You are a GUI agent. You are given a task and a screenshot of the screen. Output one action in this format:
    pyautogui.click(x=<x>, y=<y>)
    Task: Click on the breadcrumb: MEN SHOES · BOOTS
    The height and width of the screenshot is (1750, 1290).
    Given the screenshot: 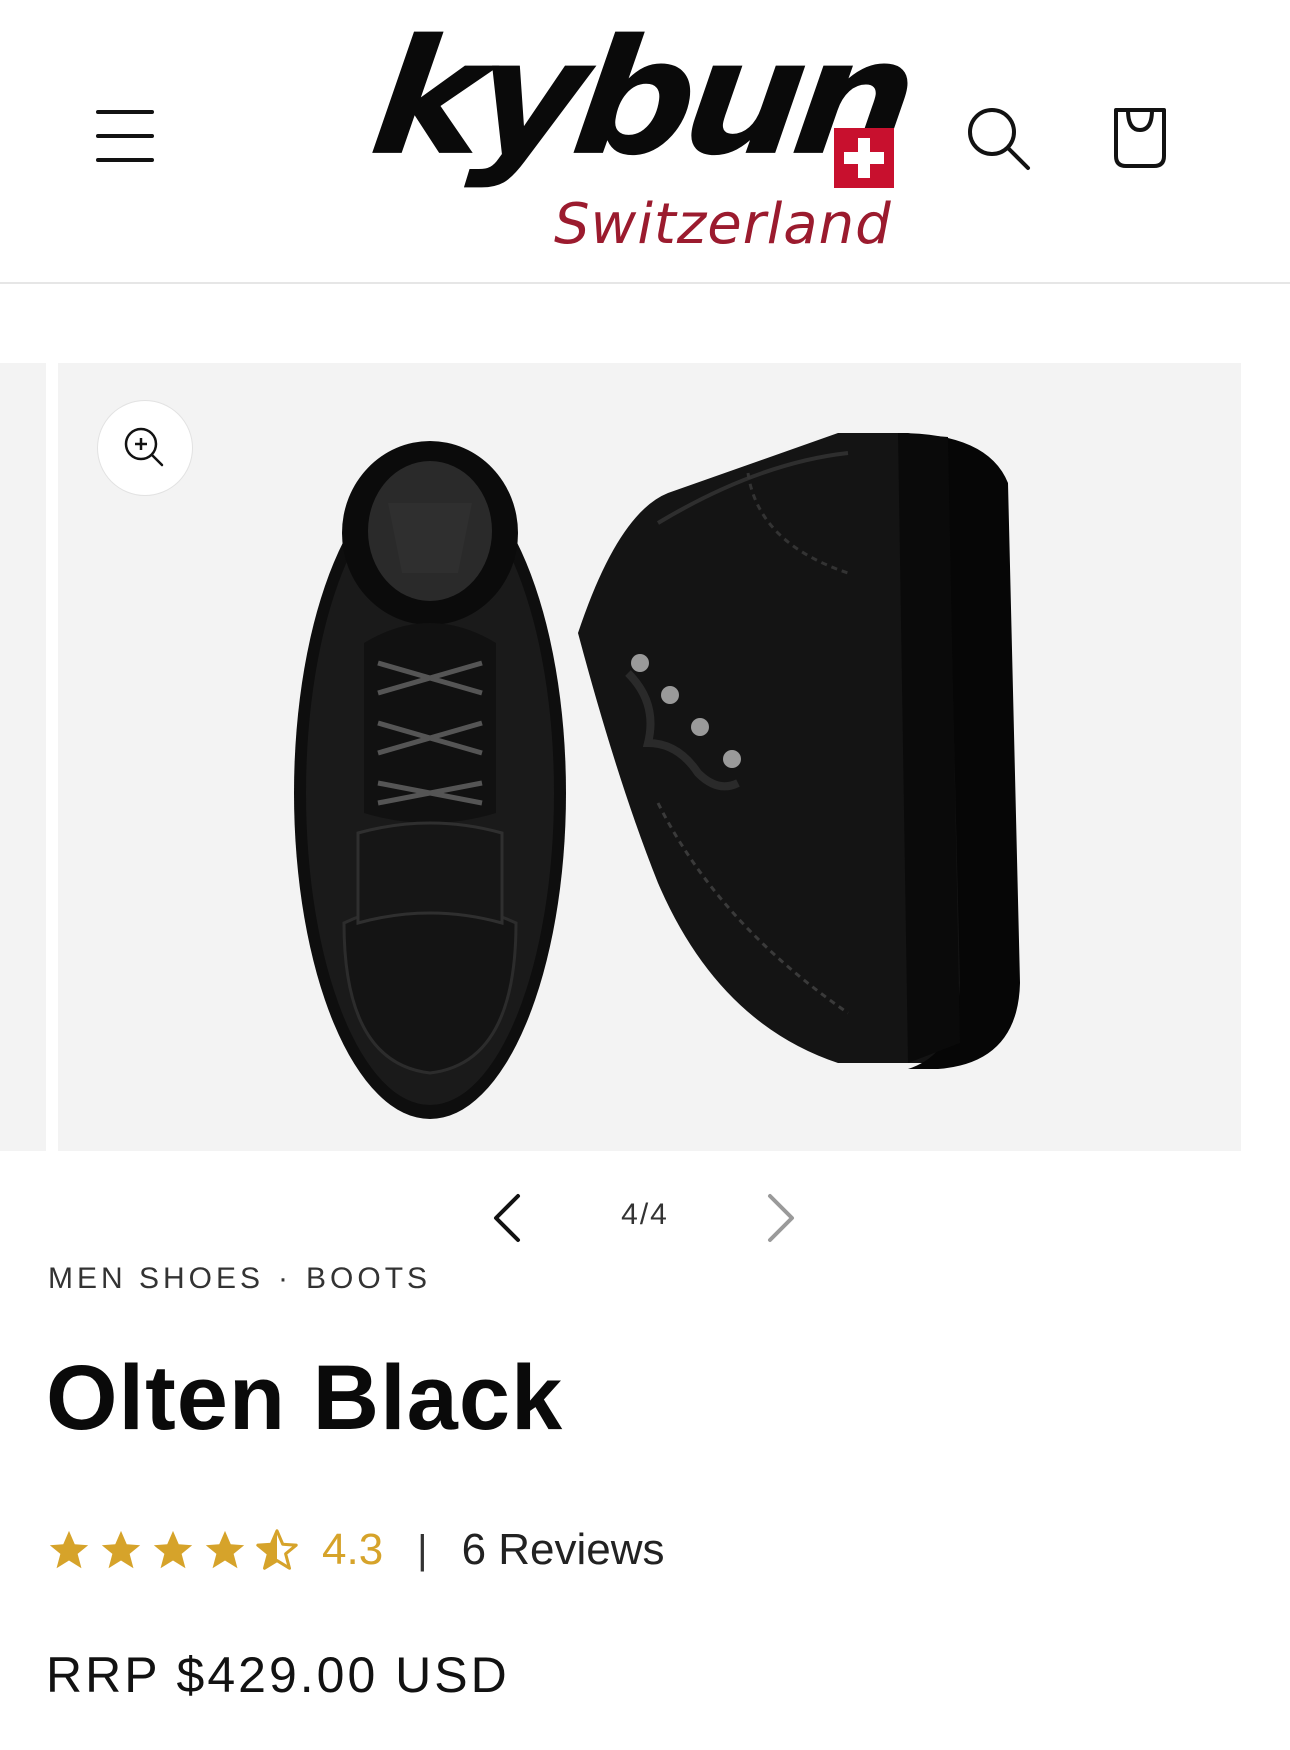 What is the action you would take?
    pyautogui.click(x=239, y=1279)
    